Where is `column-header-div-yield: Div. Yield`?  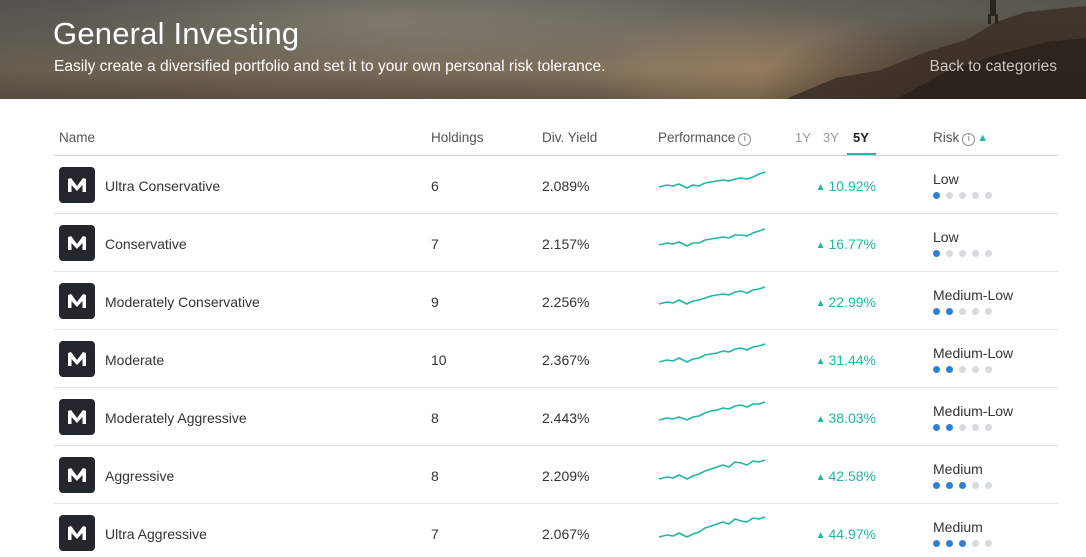 column-header-div-yield: Div. Yield is located at coordinates (569, 137).